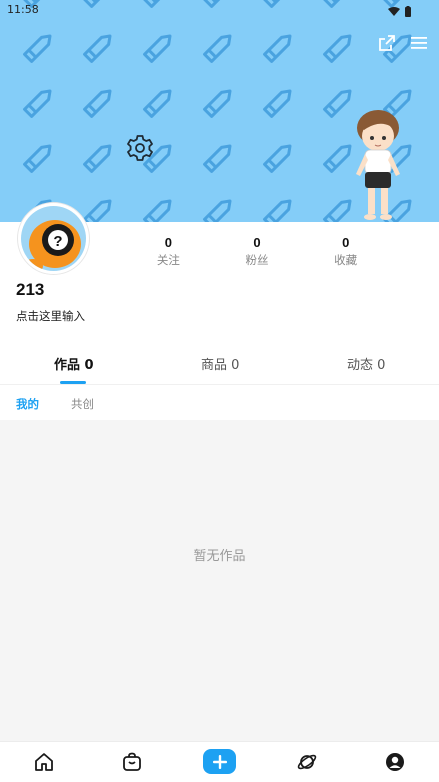  I want to click on nav-discover, so click(307, 762).